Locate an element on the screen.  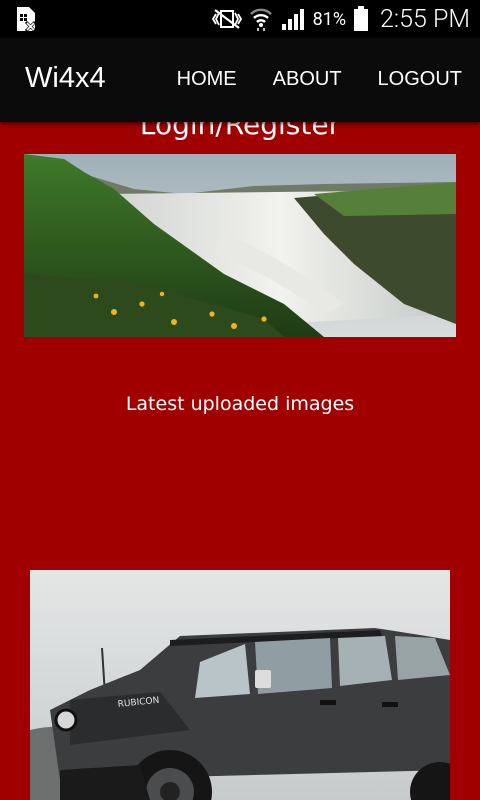
nav-links: HOME ABOUT LOGOUT is located at coordinates (319, 79).